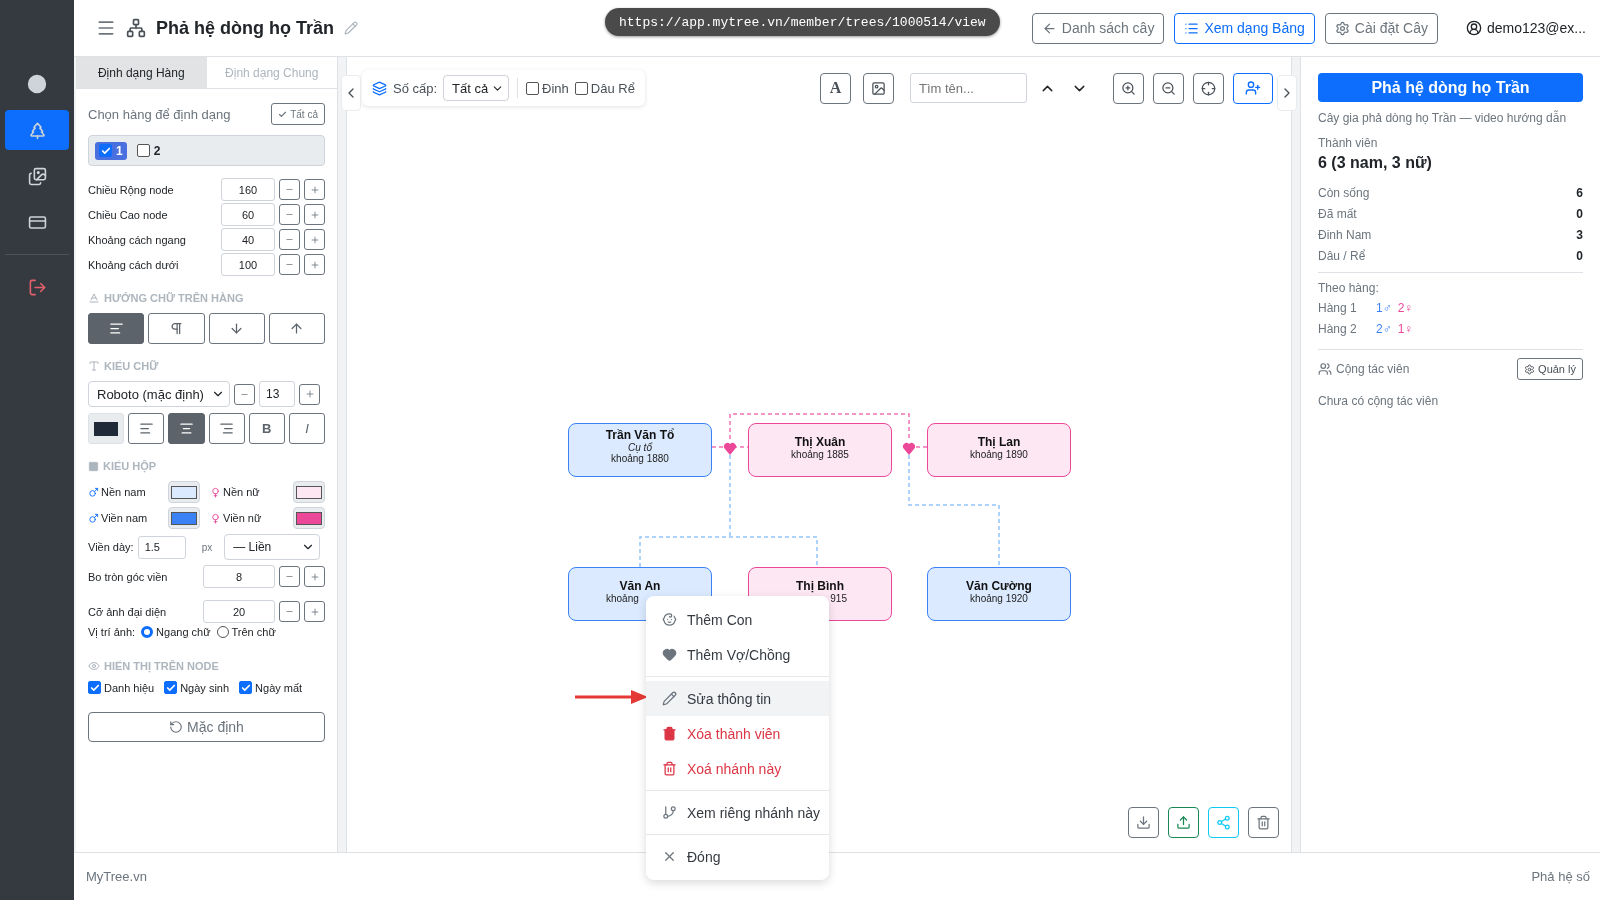 The height and width of the screenshot is (900, 1600). I want to click on row-chip: 2, so click(148, 150).